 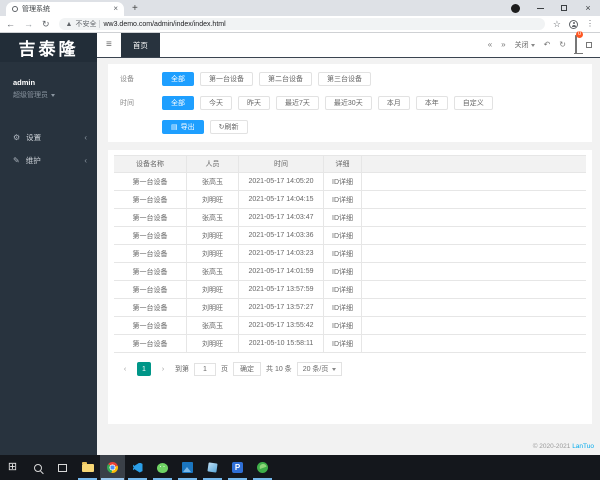 What do you see at coordinates (28, 24) in the screenshot?
I see `forward-icon: →` at bounding box center [28, 24].